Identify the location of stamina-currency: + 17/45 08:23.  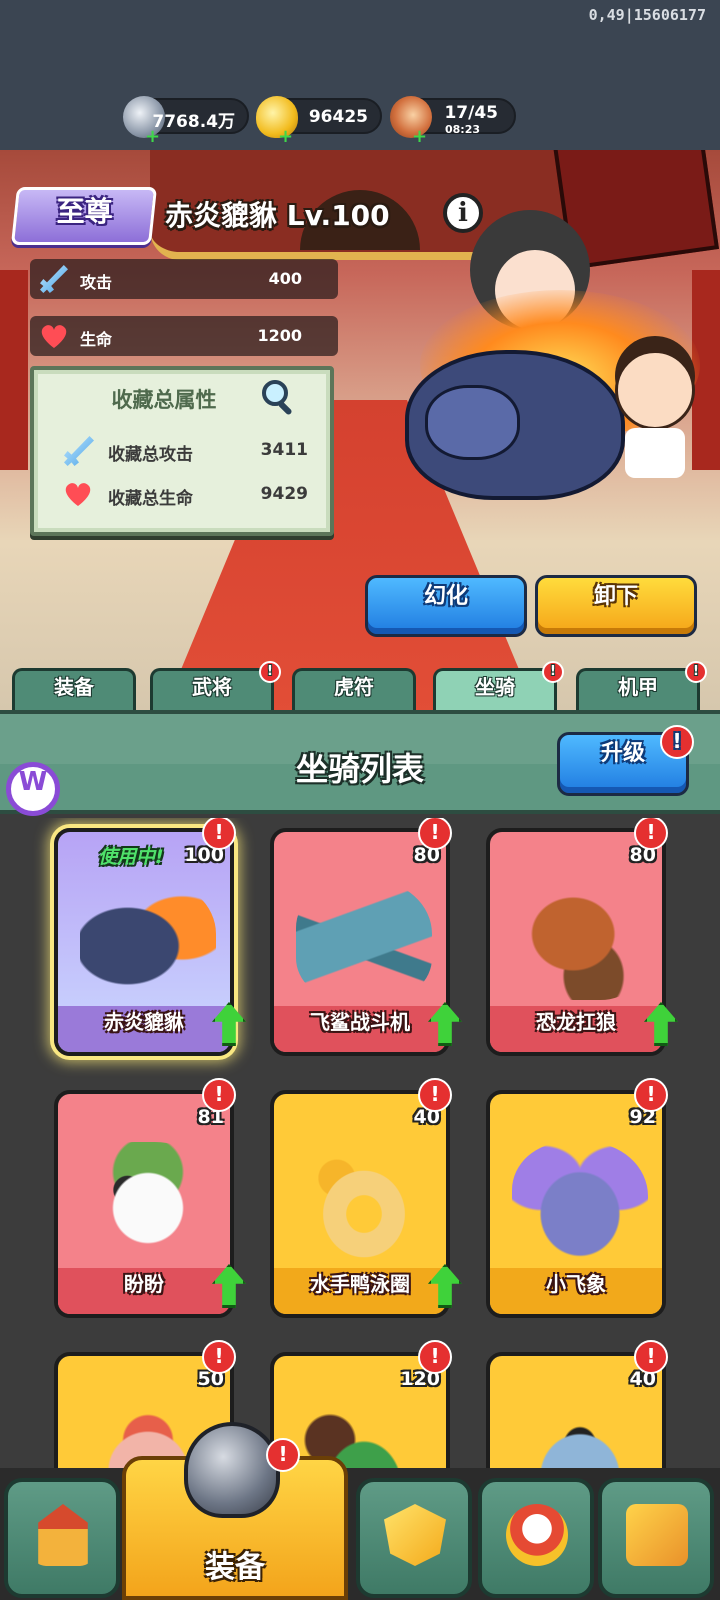
(453, 121).